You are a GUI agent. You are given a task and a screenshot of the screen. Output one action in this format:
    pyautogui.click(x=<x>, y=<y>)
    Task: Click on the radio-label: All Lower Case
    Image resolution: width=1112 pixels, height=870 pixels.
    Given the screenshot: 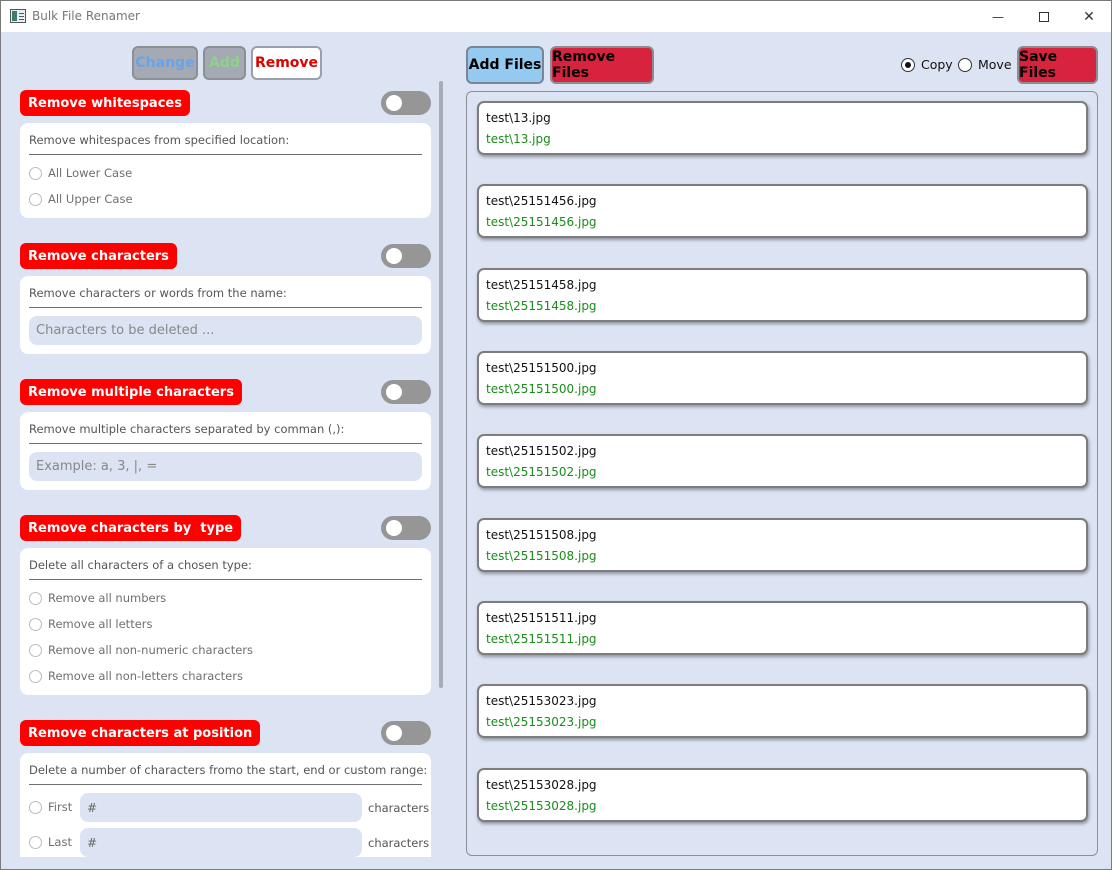 What is the action you would take?
    pyautogui.click(x=90, y=173)
    